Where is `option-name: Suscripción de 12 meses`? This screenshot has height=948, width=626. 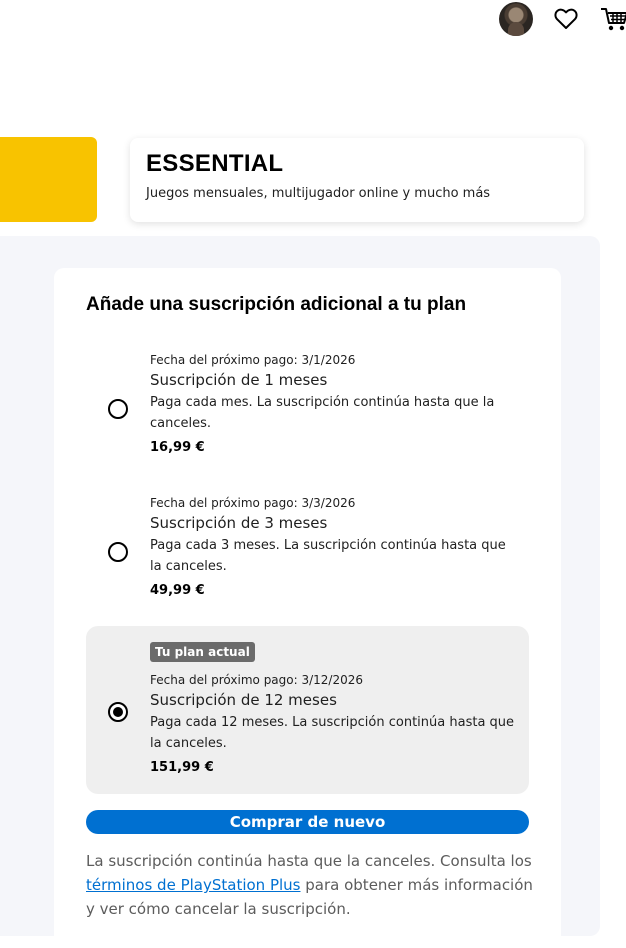 option-name: Suscripción de 12 meses is located at coordinates (243, 700).